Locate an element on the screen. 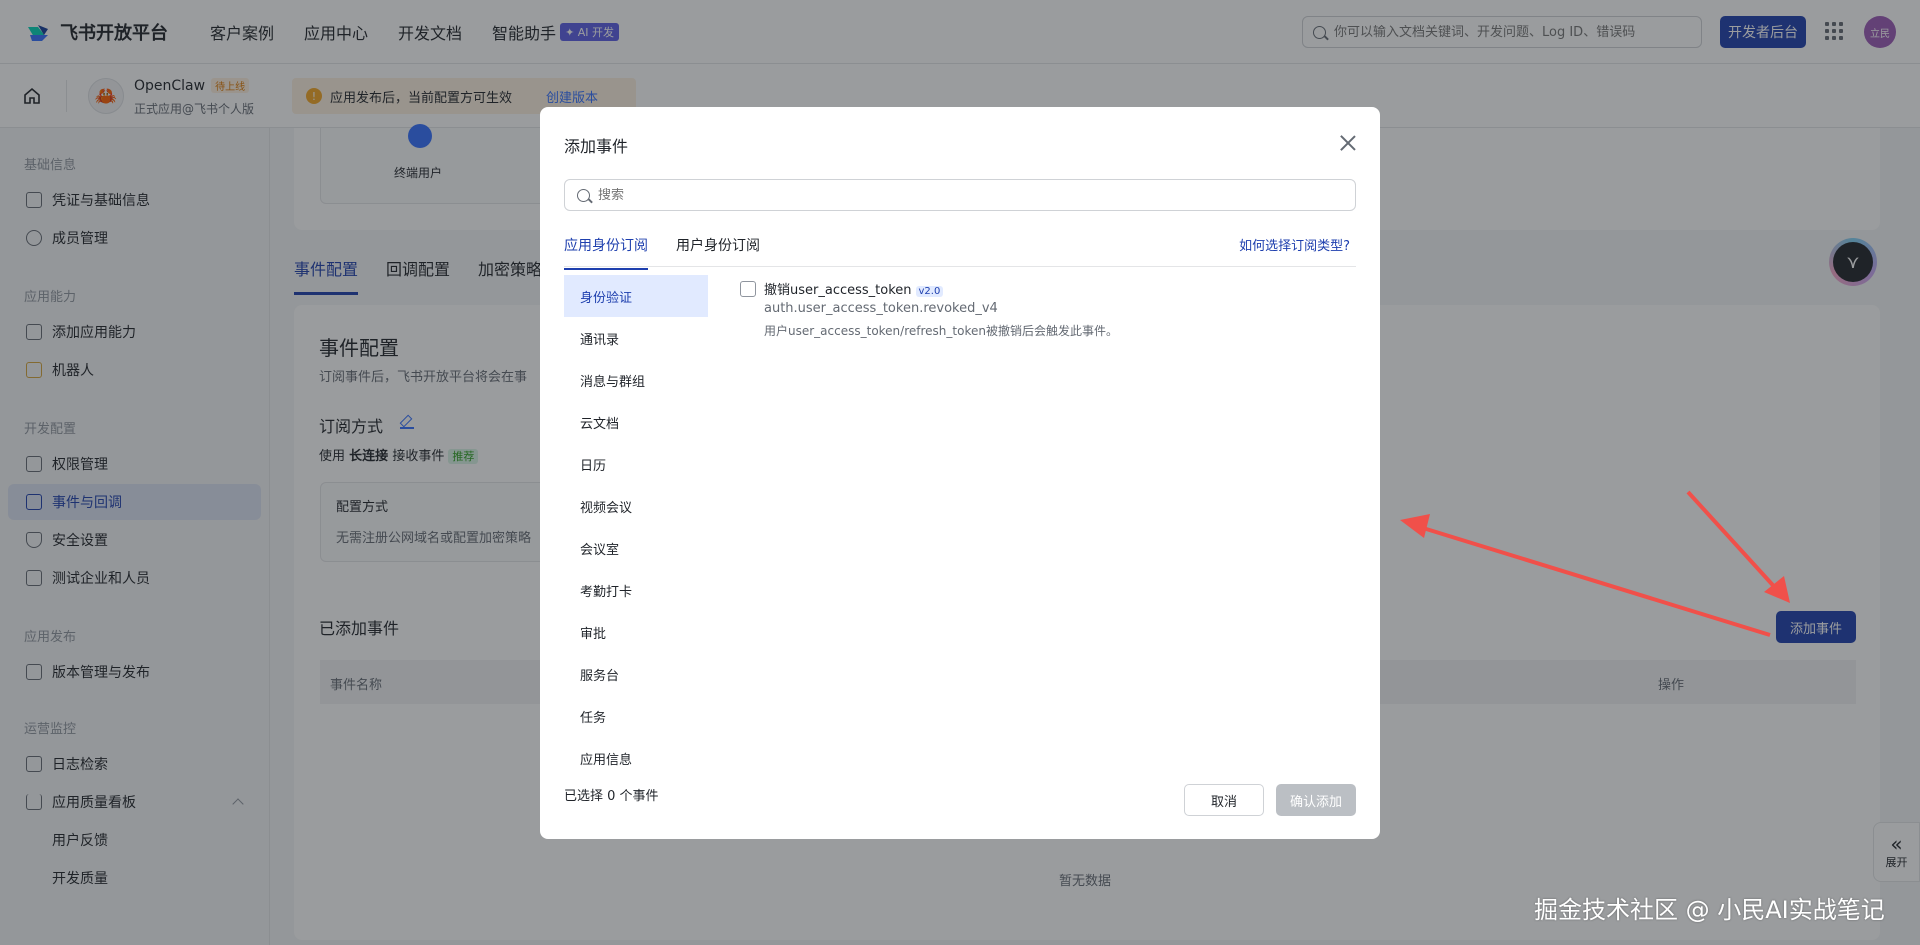 The image size is (1920, 945). confirm-add-button: 确认添加 is located at coordinates (1316, 800).